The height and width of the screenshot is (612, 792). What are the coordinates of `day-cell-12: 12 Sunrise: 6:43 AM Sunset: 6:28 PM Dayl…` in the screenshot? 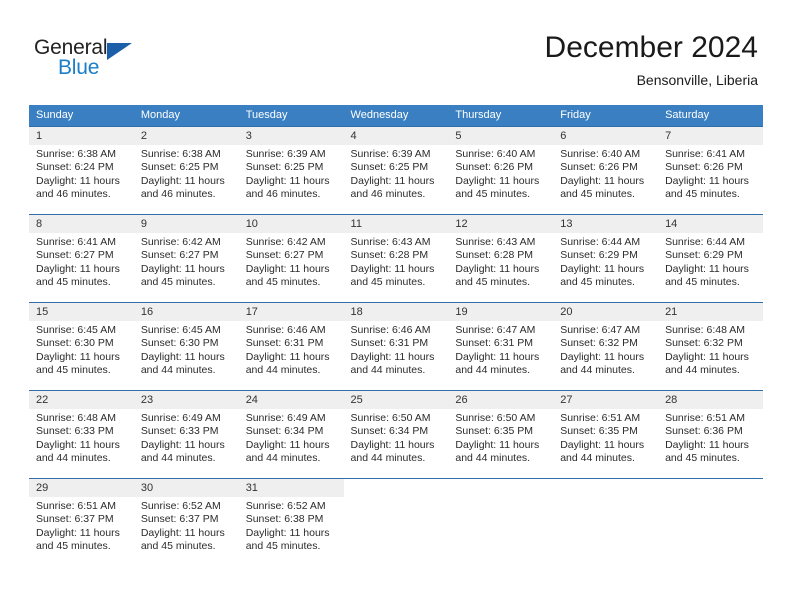 It's located at (501, 258).